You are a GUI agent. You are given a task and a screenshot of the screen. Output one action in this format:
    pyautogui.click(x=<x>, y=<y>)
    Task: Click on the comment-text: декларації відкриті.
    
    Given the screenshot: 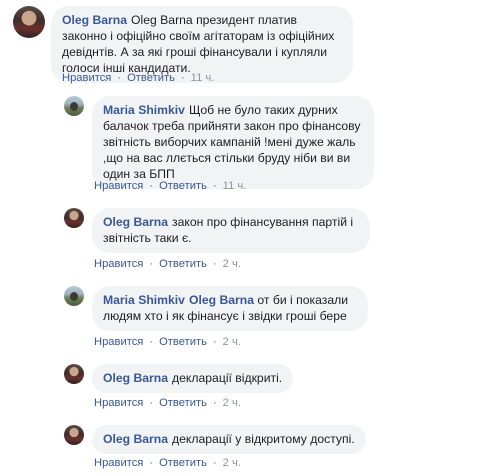 What is the action you would take?
    pyautogui.click(x=227, y=378)
    